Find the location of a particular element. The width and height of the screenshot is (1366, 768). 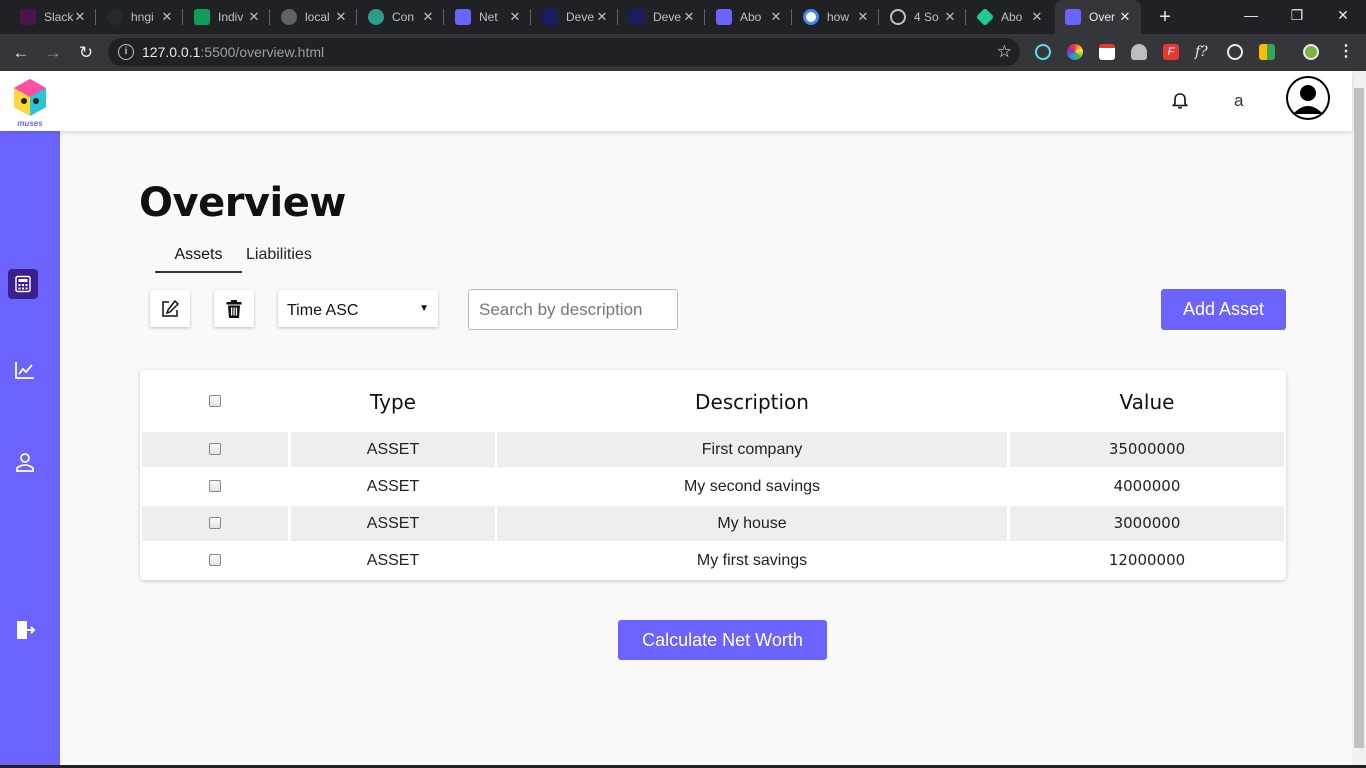

new-tab-icon: + is located at coordinates (1165, 17).